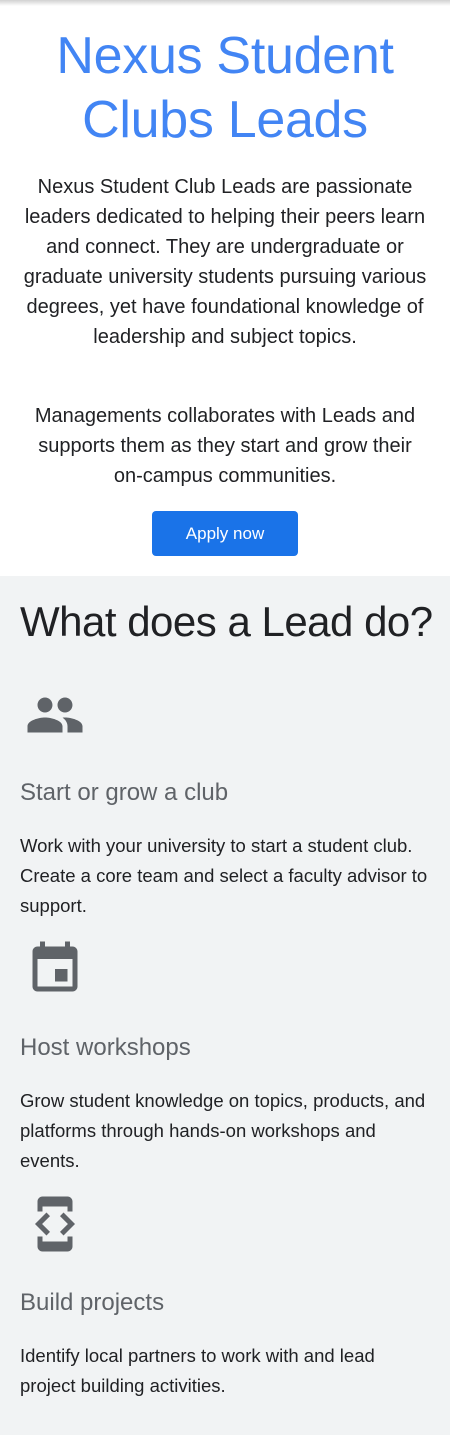  Describe the element at coordinates (105, 1047) in the screenshot. I see `feature-title-host-workshops: Host workshops` at that location.